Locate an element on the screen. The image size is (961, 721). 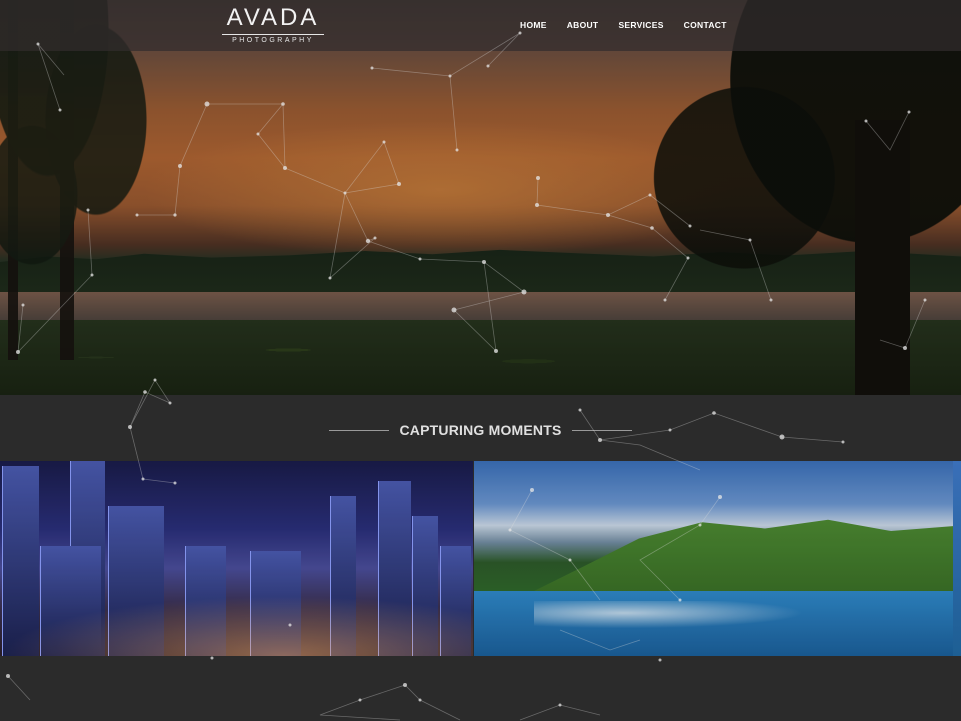
section-heading: CAPTURING MOMENTS is located at coordinates (480, 430).